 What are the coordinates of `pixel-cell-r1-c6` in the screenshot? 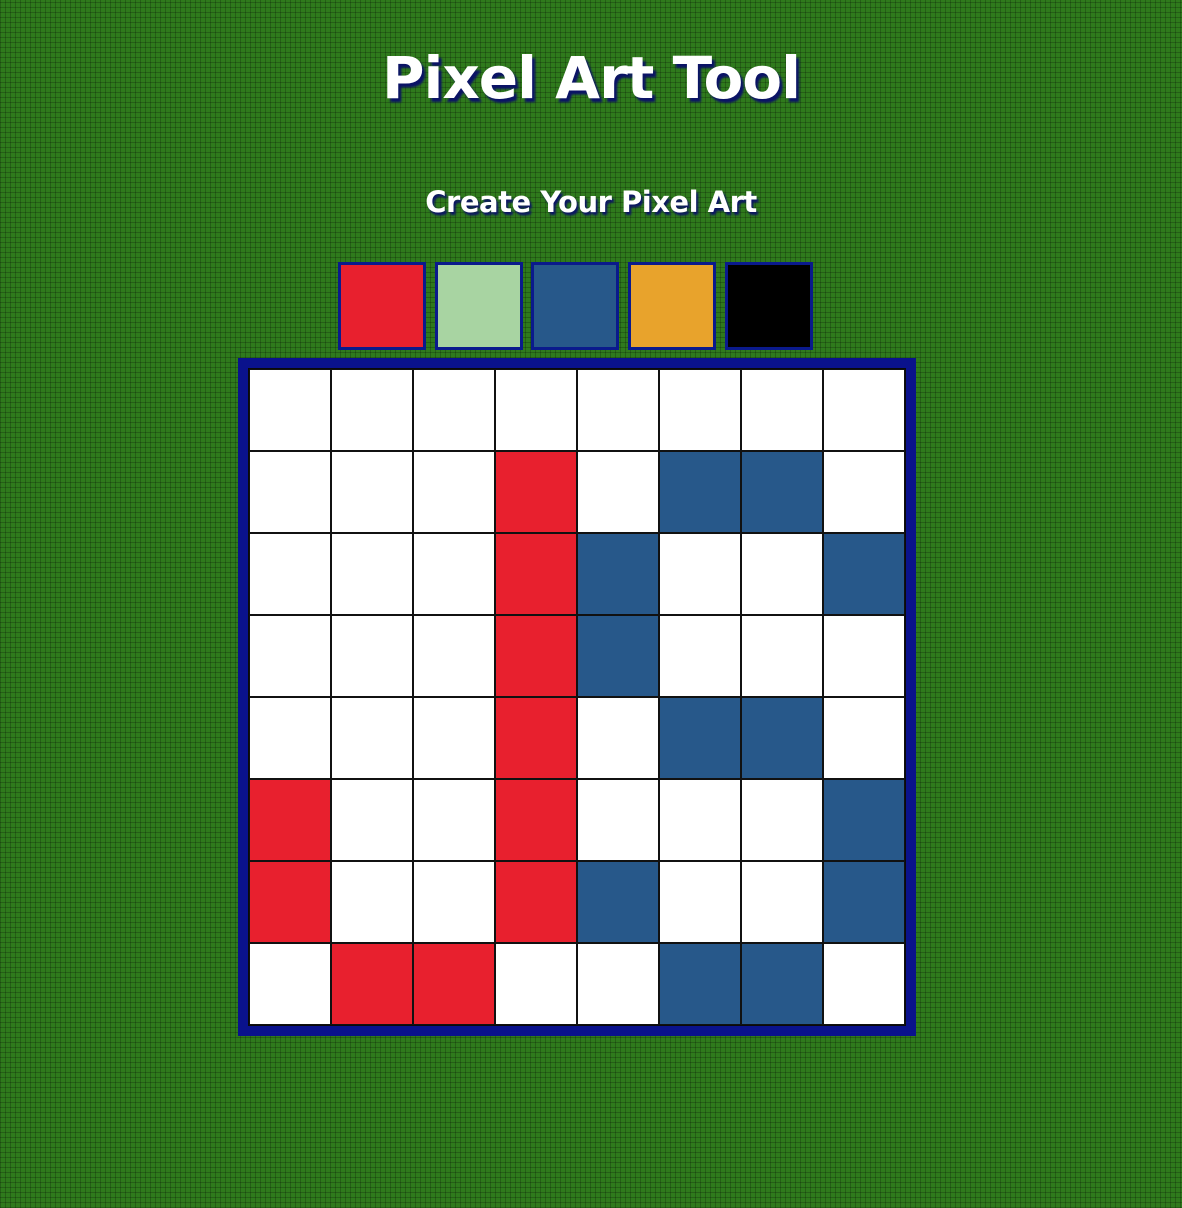 It's located at (782, 492).